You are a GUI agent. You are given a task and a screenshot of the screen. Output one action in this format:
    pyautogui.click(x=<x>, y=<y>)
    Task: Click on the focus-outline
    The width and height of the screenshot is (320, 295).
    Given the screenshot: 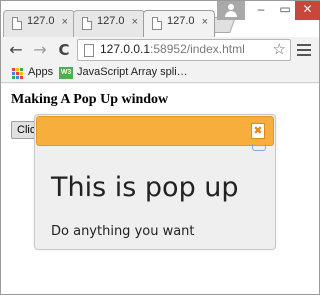 What is the action you would take?
    pyautogui.click(x=259, y=147)
    